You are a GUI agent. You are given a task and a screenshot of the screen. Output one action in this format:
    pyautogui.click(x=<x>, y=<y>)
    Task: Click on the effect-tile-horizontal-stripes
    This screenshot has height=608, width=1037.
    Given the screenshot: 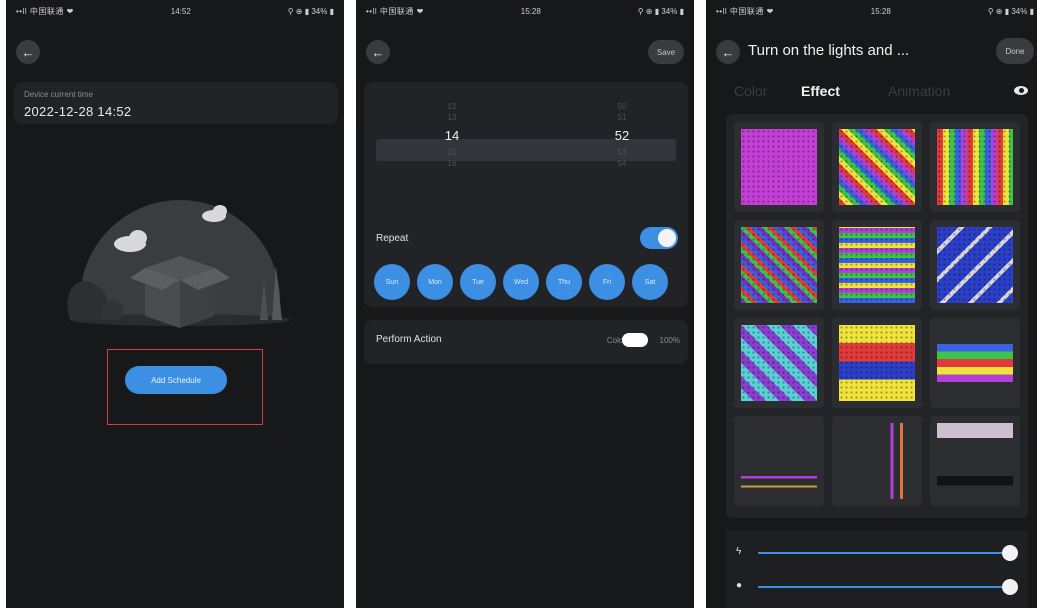 What is the action you would take?
    pyautogui.click(x=877, y=265)
    